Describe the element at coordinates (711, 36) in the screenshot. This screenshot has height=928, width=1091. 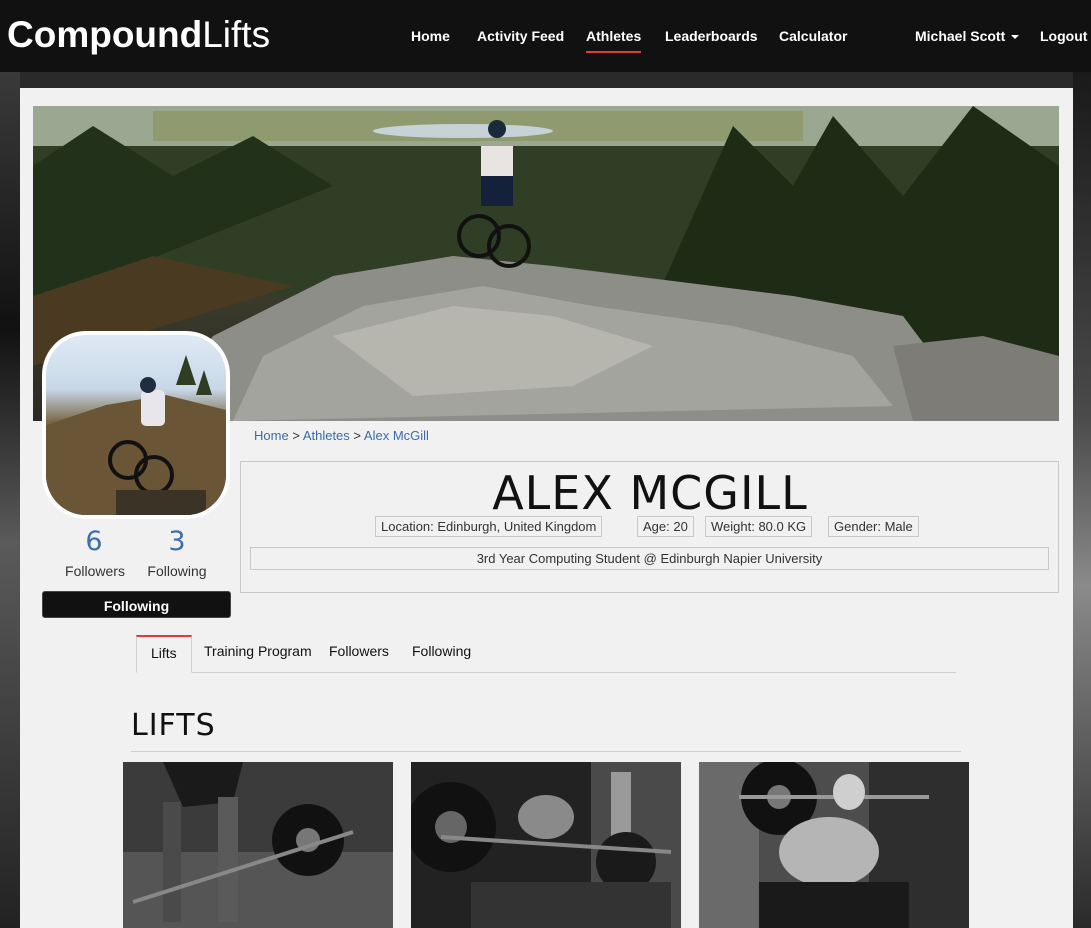
I see `nav-leaderboards: Leaderboards` at that location.